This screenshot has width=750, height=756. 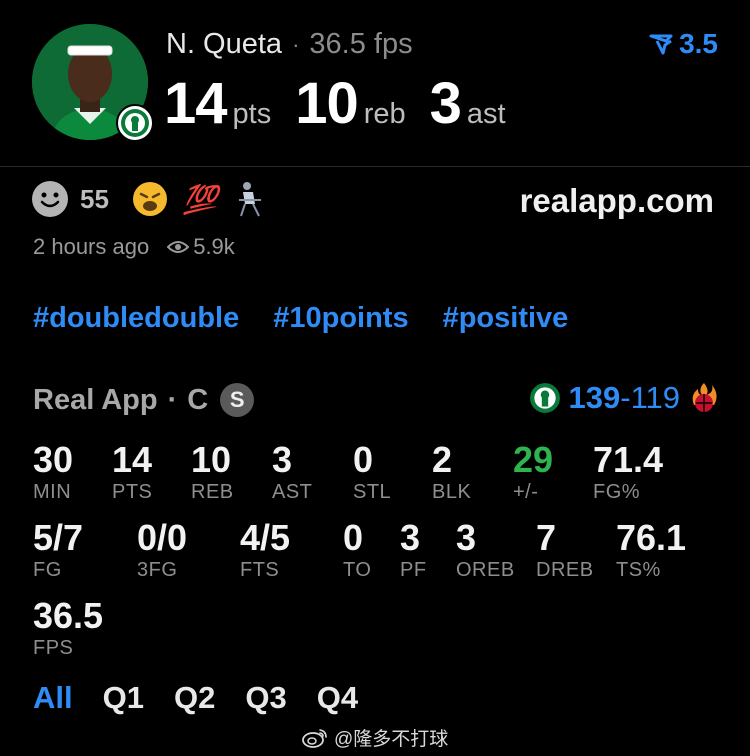 What do you see at coordinates (361, 44) in the screenshot?
I see `player-fps: 36.5 fps` at bounding box center [361, 44].